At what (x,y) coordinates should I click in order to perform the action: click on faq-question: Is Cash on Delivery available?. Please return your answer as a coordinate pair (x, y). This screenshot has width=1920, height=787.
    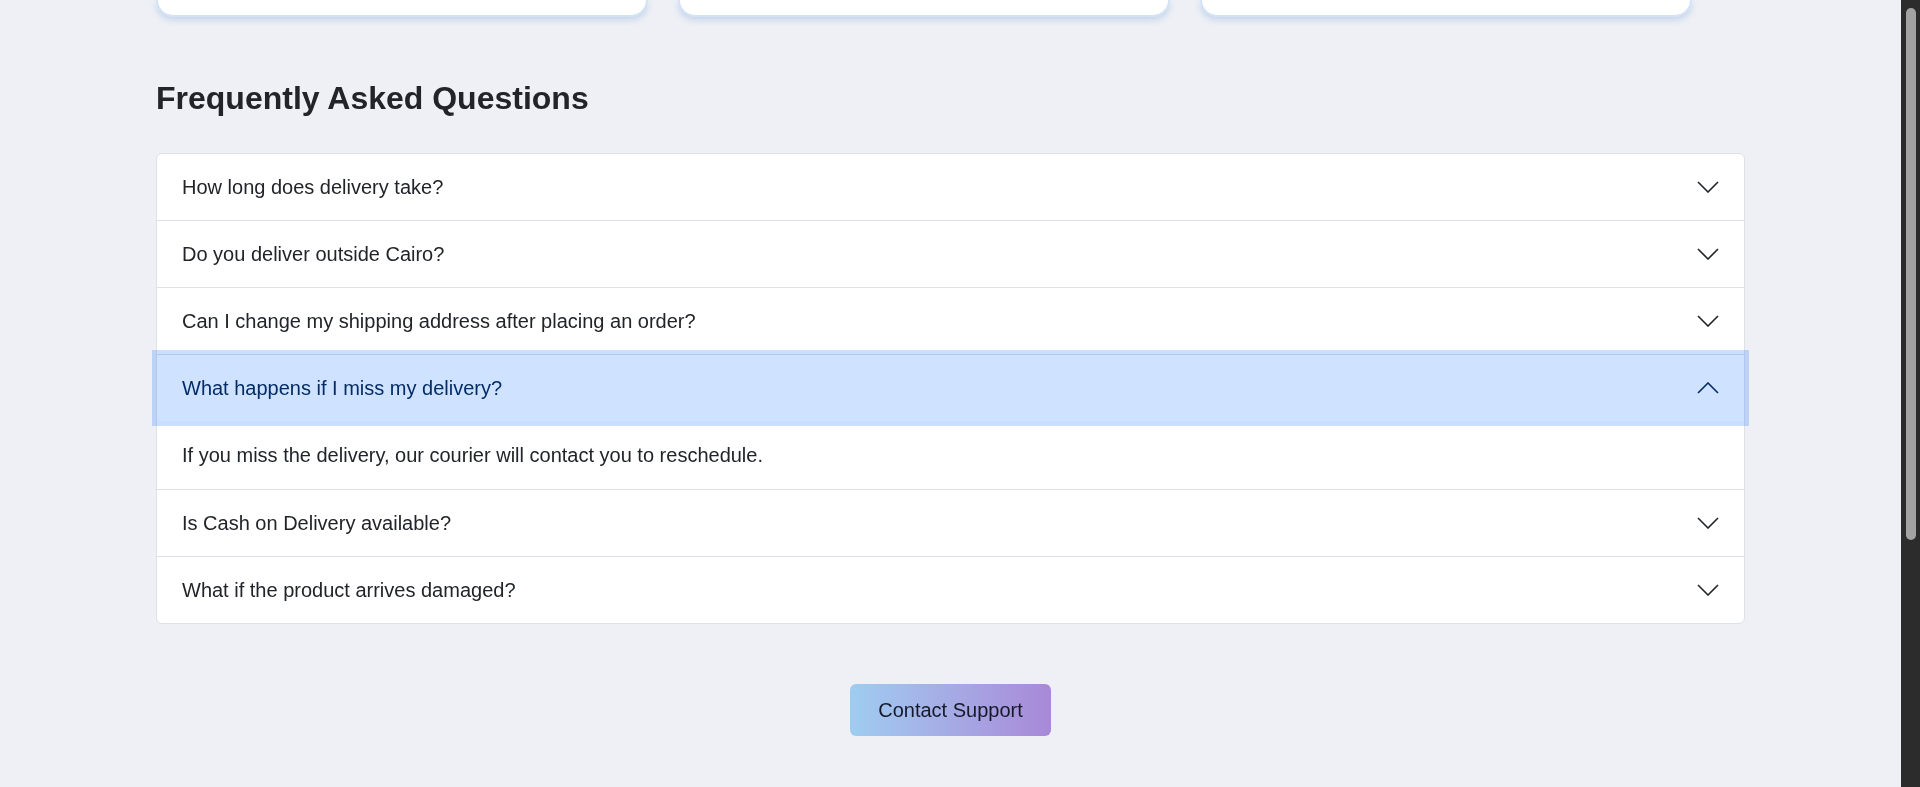
    Looking at the image, I should click on (950, 523).